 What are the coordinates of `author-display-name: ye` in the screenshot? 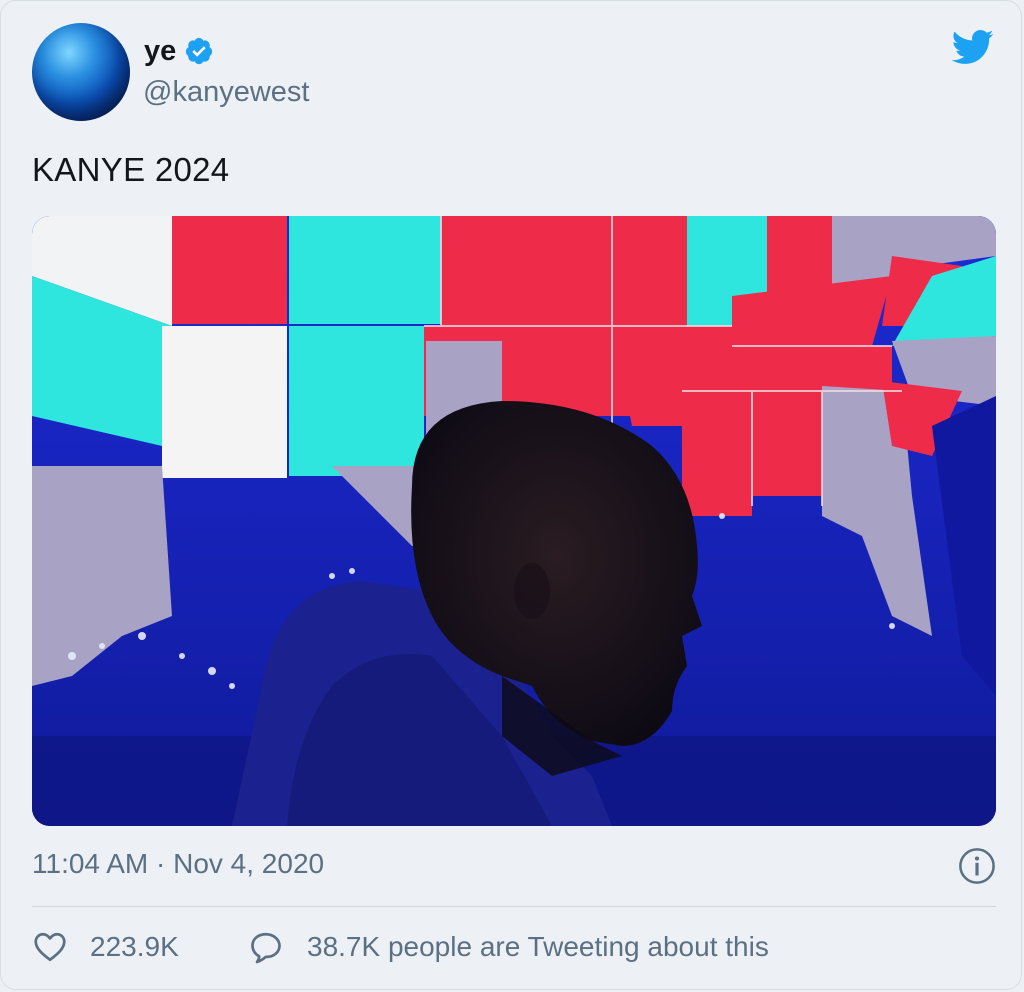 It's located at (160, 51).